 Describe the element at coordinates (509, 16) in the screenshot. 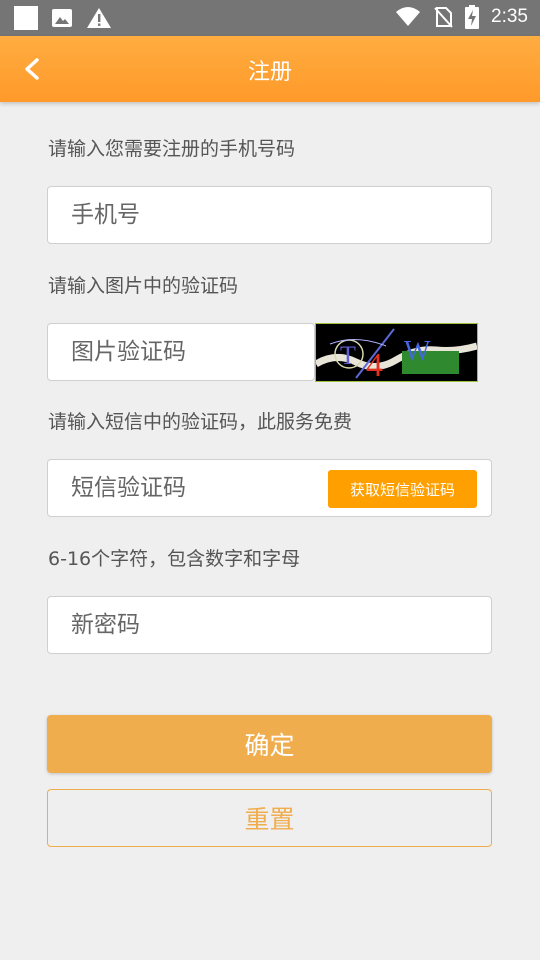

I see `status-time: 2:35` at that location.